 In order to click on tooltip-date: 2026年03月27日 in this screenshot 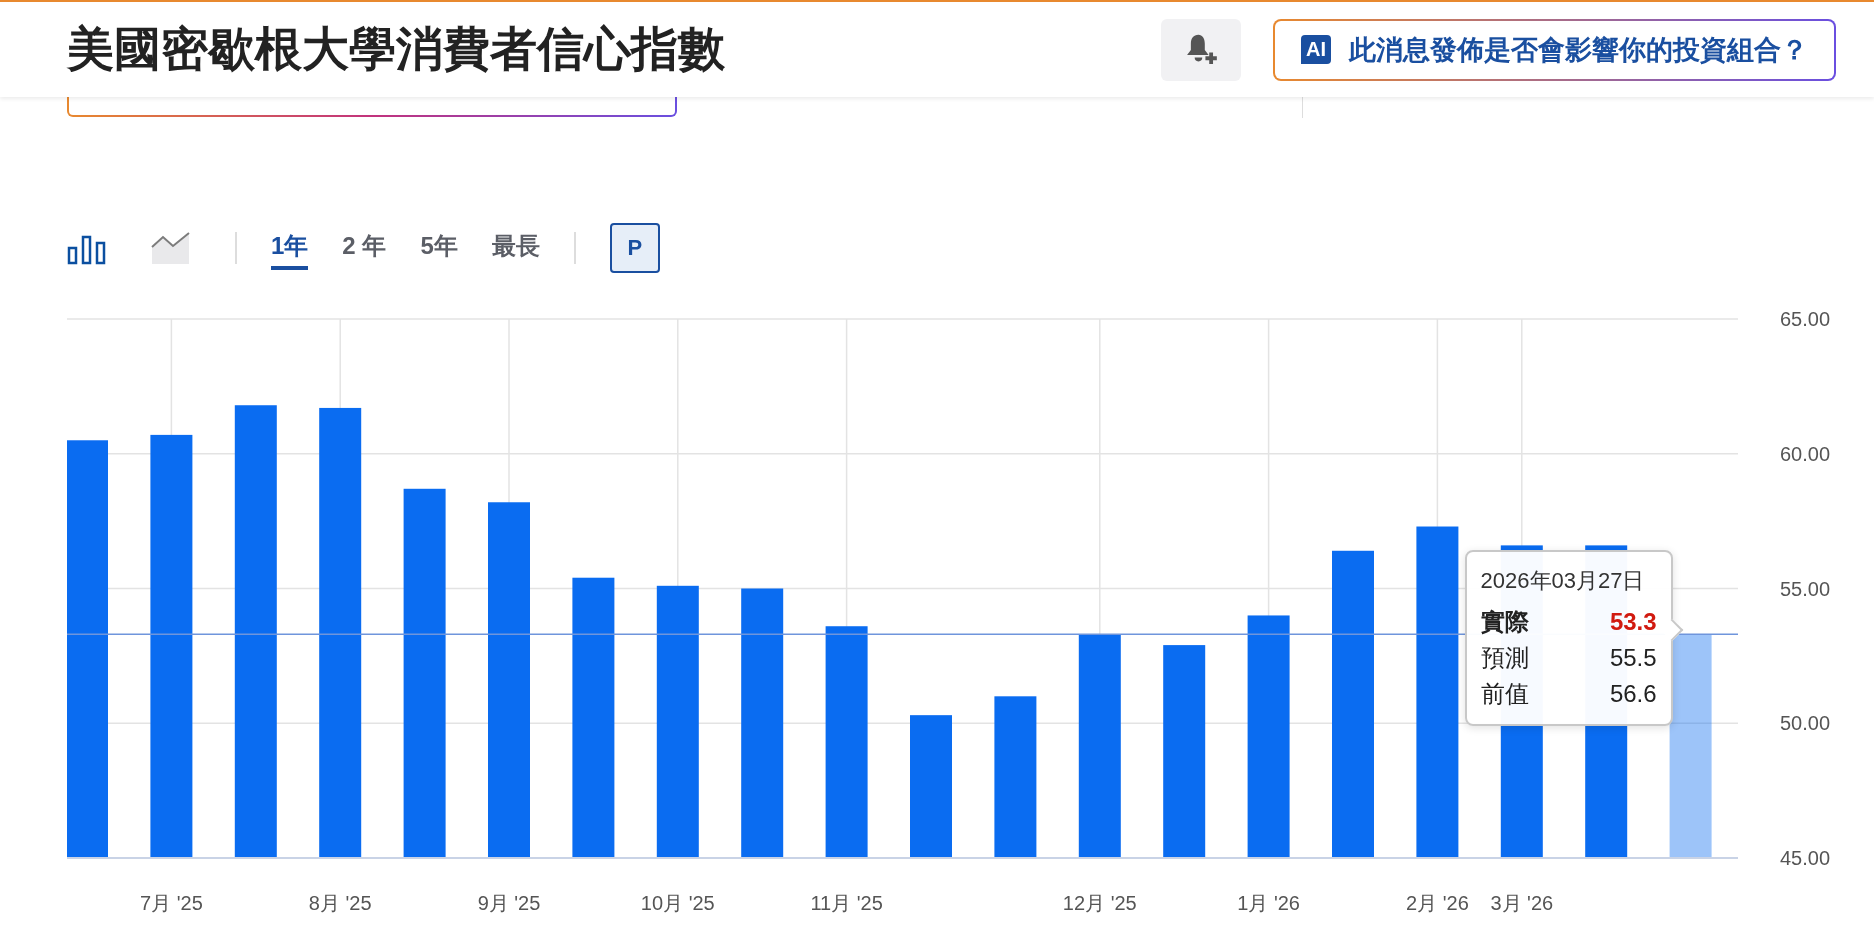, I will do `click(1563, 581)`.